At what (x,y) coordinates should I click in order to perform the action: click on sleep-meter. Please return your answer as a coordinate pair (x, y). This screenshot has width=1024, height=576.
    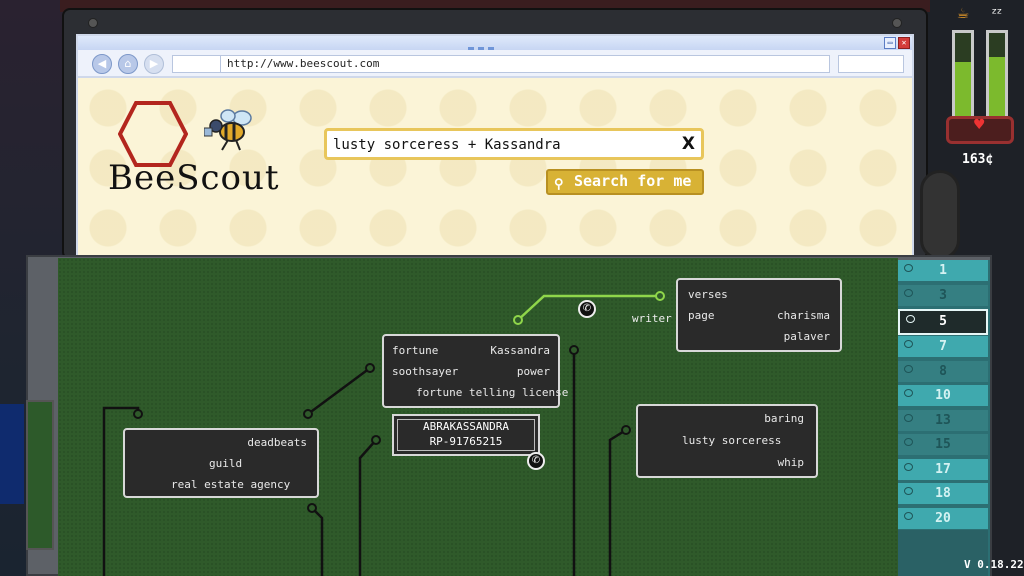
    Looking at the image, I should click on (997, 75).